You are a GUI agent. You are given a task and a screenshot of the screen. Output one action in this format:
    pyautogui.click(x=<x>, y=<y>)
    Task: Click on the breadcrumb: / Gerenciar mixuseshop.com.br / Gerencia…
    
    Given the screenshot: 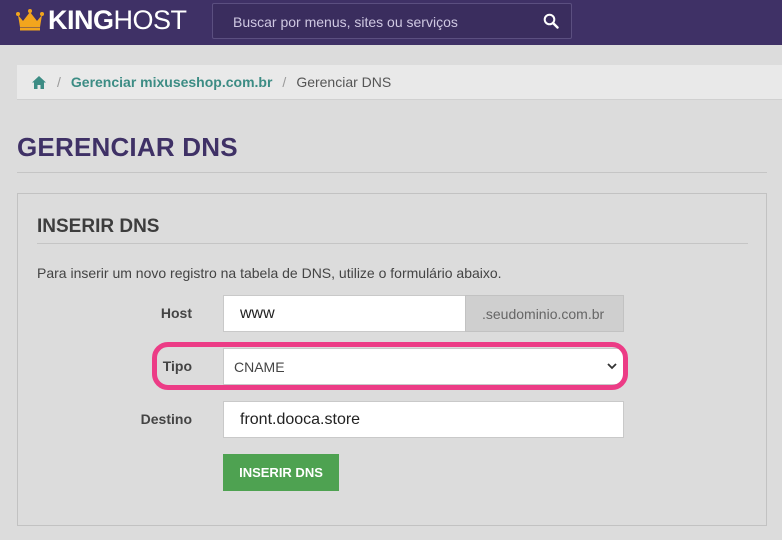 What is the action you would take?
    pyautogui.click(x=399, y=82)
    